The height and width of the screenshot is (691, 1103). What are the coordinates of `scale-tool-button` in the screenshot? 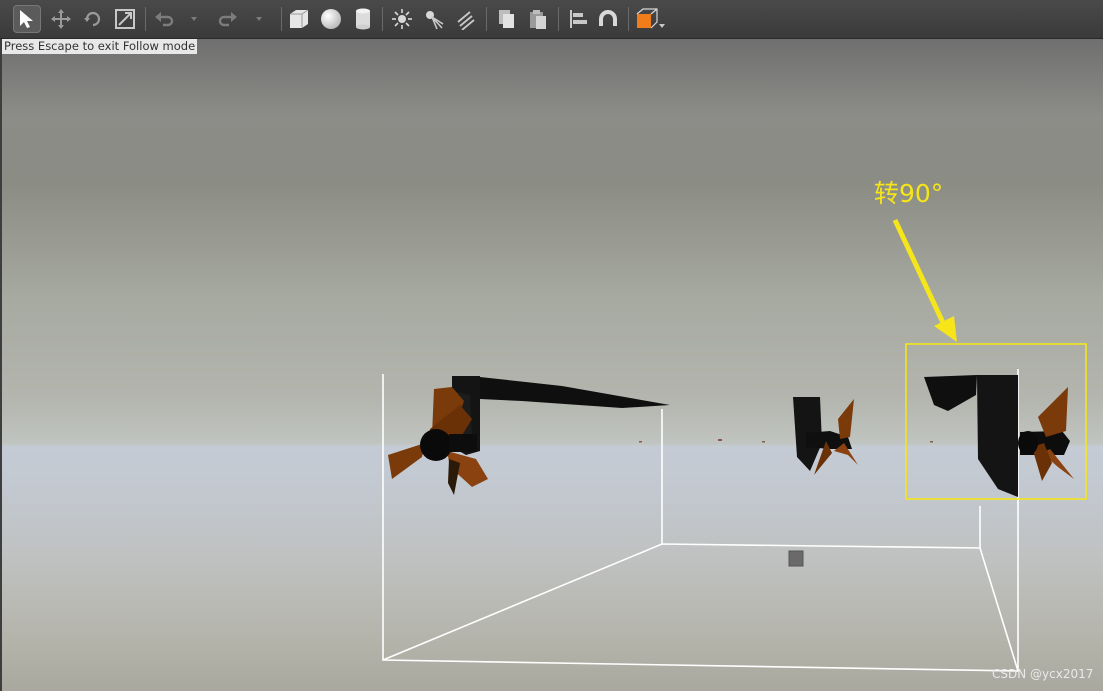 It's located at (125, 19).